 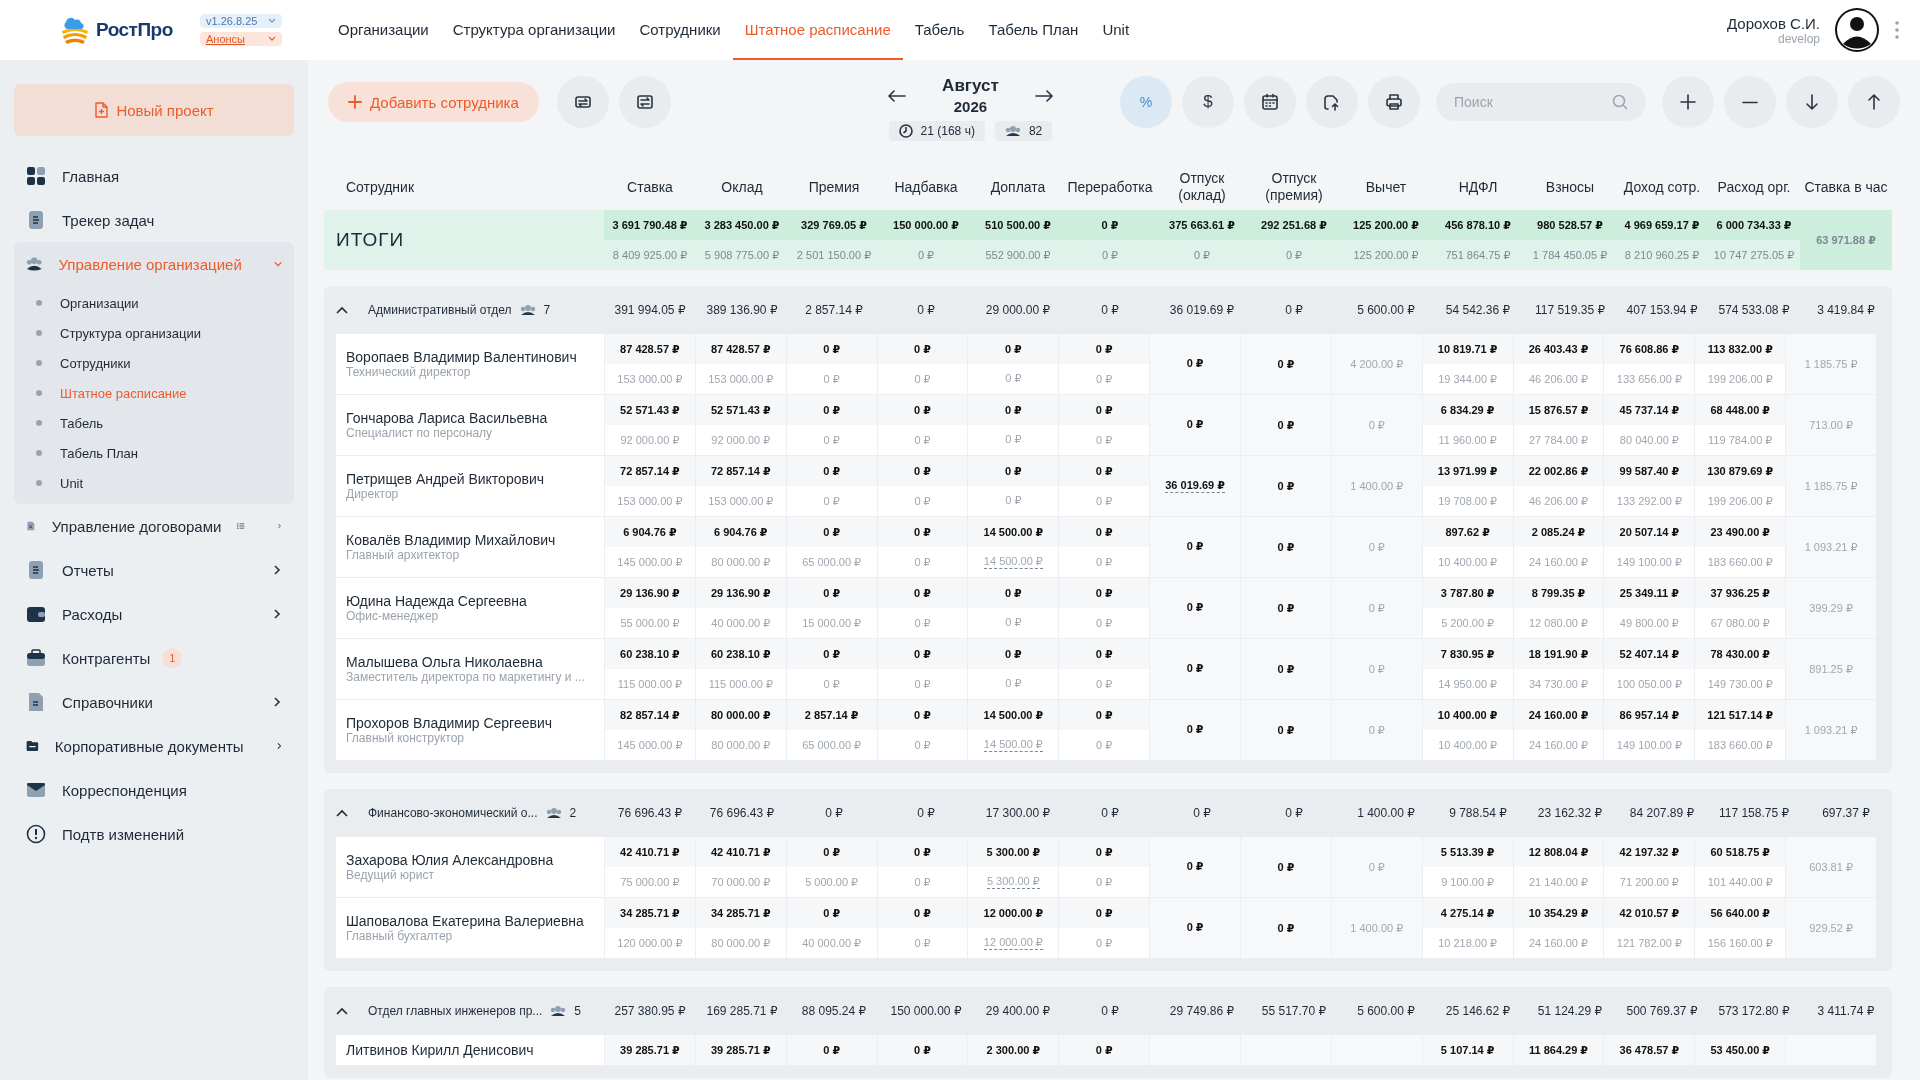 I want to click on sidebar-item: Контрагенты 1, so click(x=154, y=658).